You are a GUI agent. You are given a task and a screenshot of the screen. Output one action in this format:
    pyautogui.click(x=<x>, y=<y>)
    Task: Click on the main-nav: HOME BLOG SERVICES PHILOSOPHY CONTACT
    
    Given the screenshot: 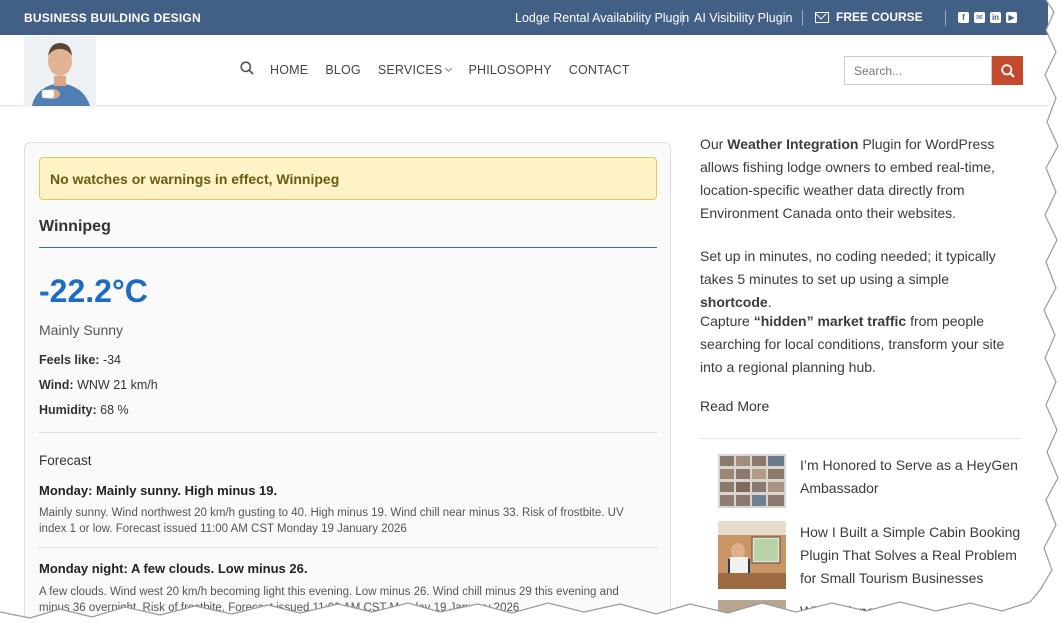 What is the action you would take?
    pyautogui.click(x=443, y=69)
    